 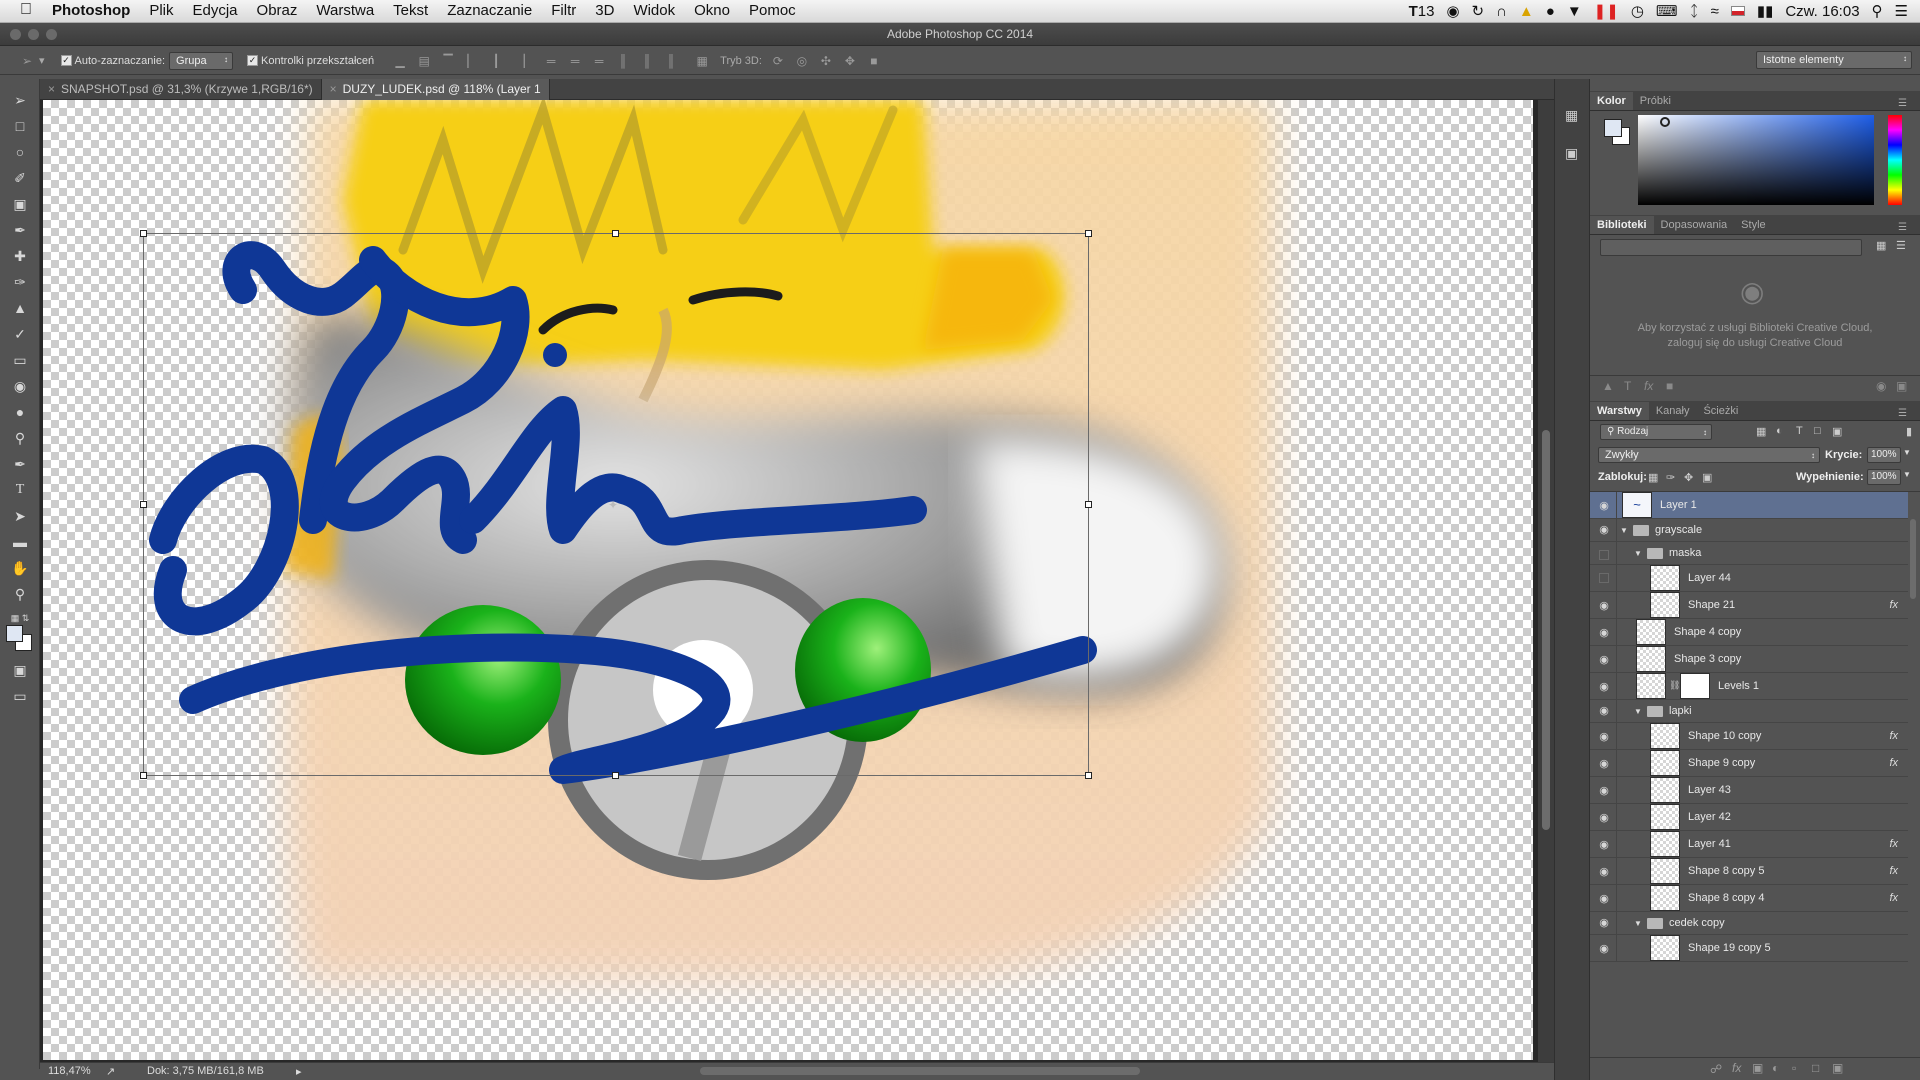 I want to click on lock-position-icon: ✥, so click(x=1688, y=477).